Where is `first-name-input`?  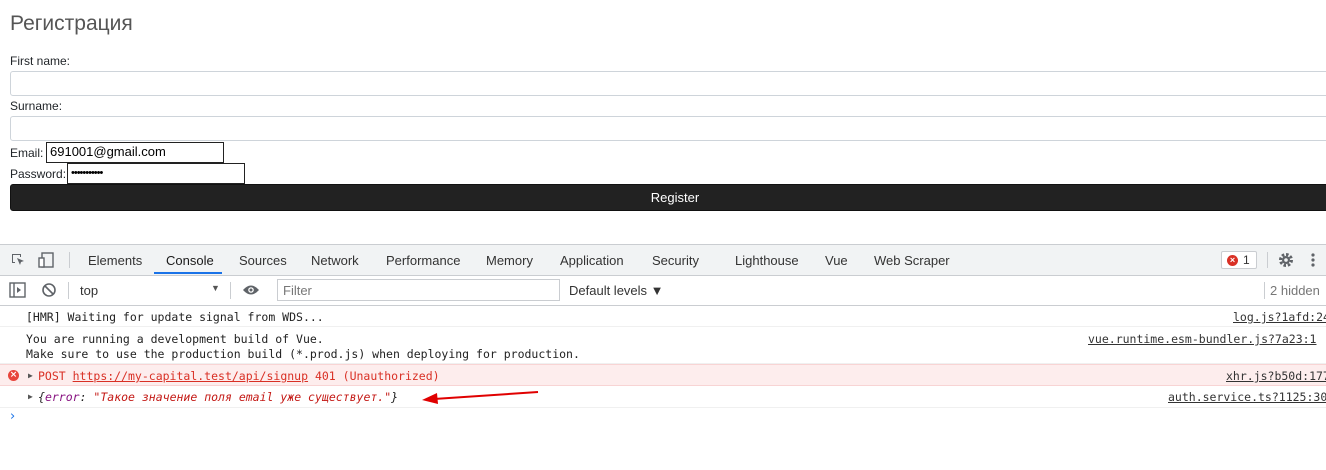
first-name-input is located at coordinates (668, 83).